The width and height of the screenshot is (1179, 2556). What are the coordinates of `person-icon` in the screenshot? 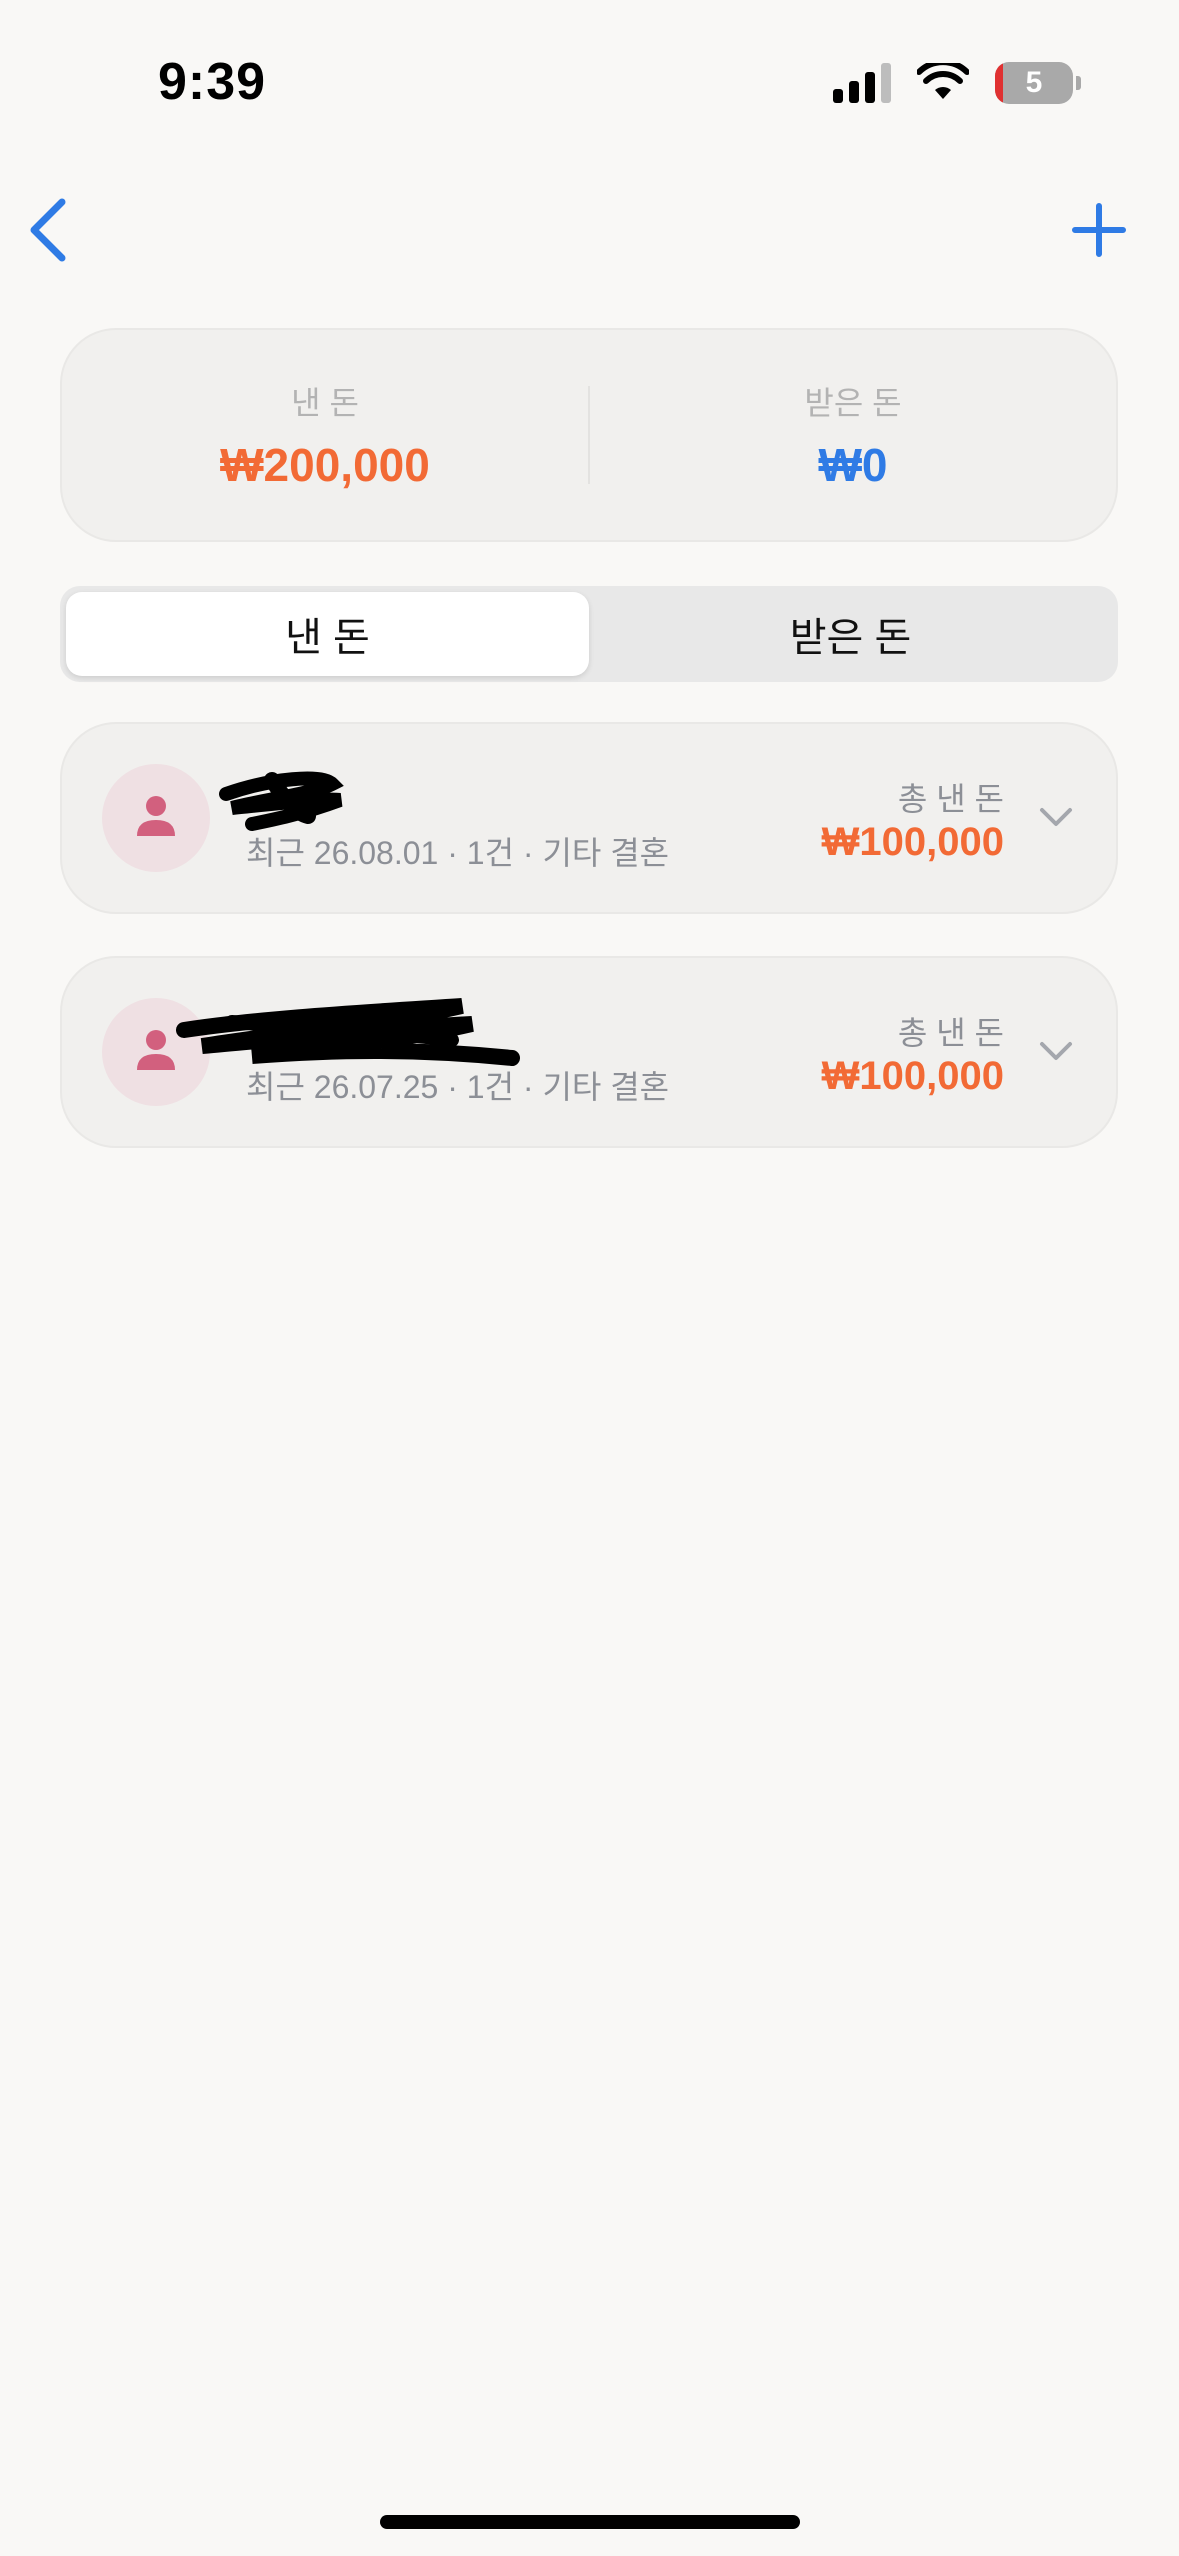 It's located at (156, 816).